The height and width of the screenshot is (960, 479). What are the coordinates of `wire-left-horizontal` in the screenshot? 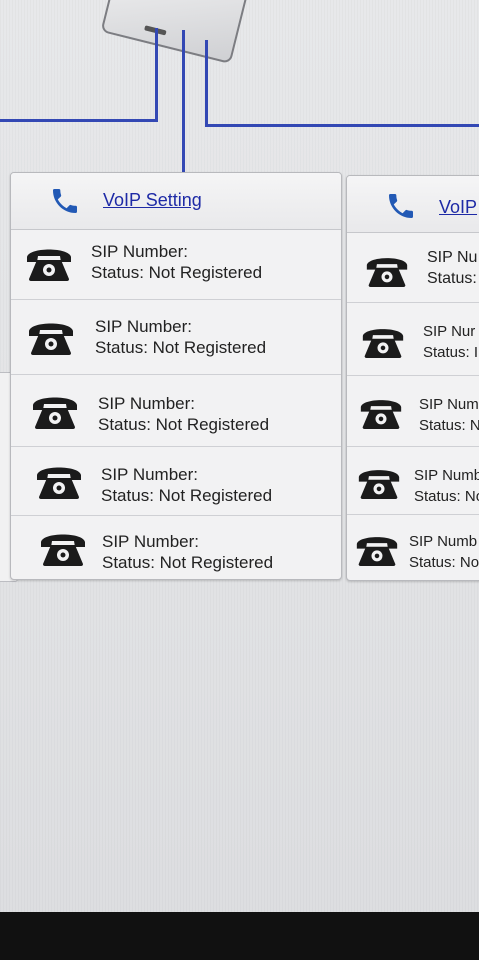 It's located at (79, 120).